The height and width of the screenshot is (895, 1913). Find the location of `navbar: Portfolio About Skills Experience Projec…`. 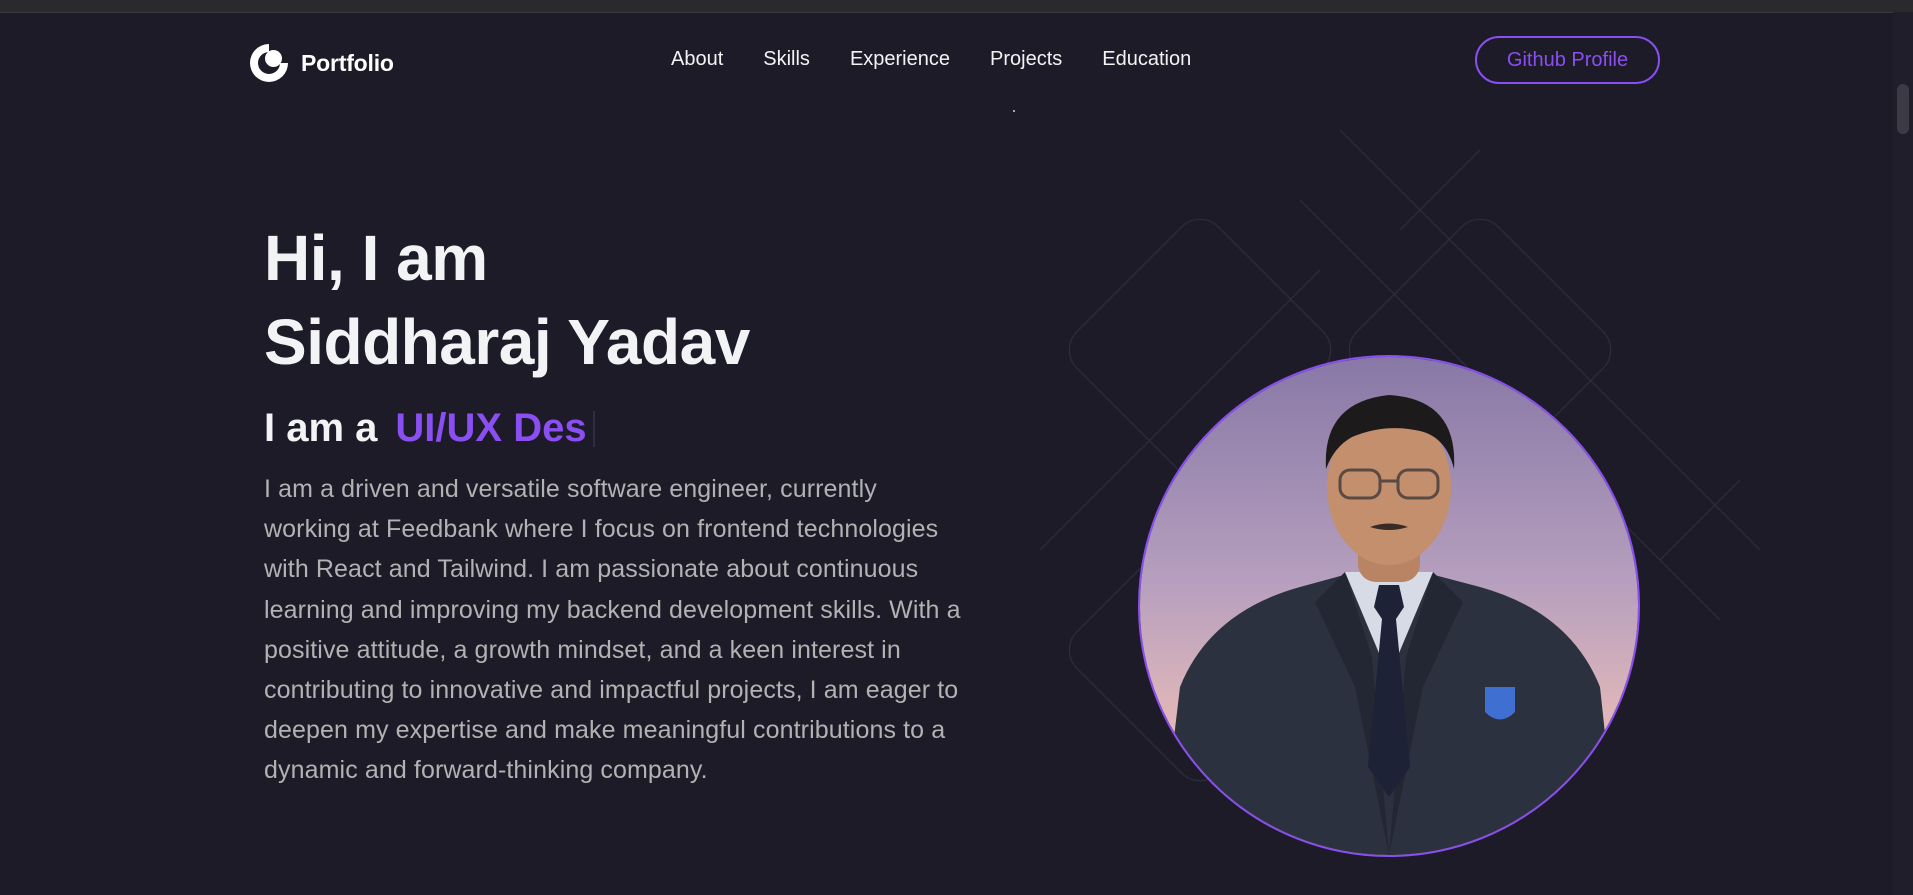

navbar: Portfolio About Skills Experience Projec… is located at coordinates (946, 62).